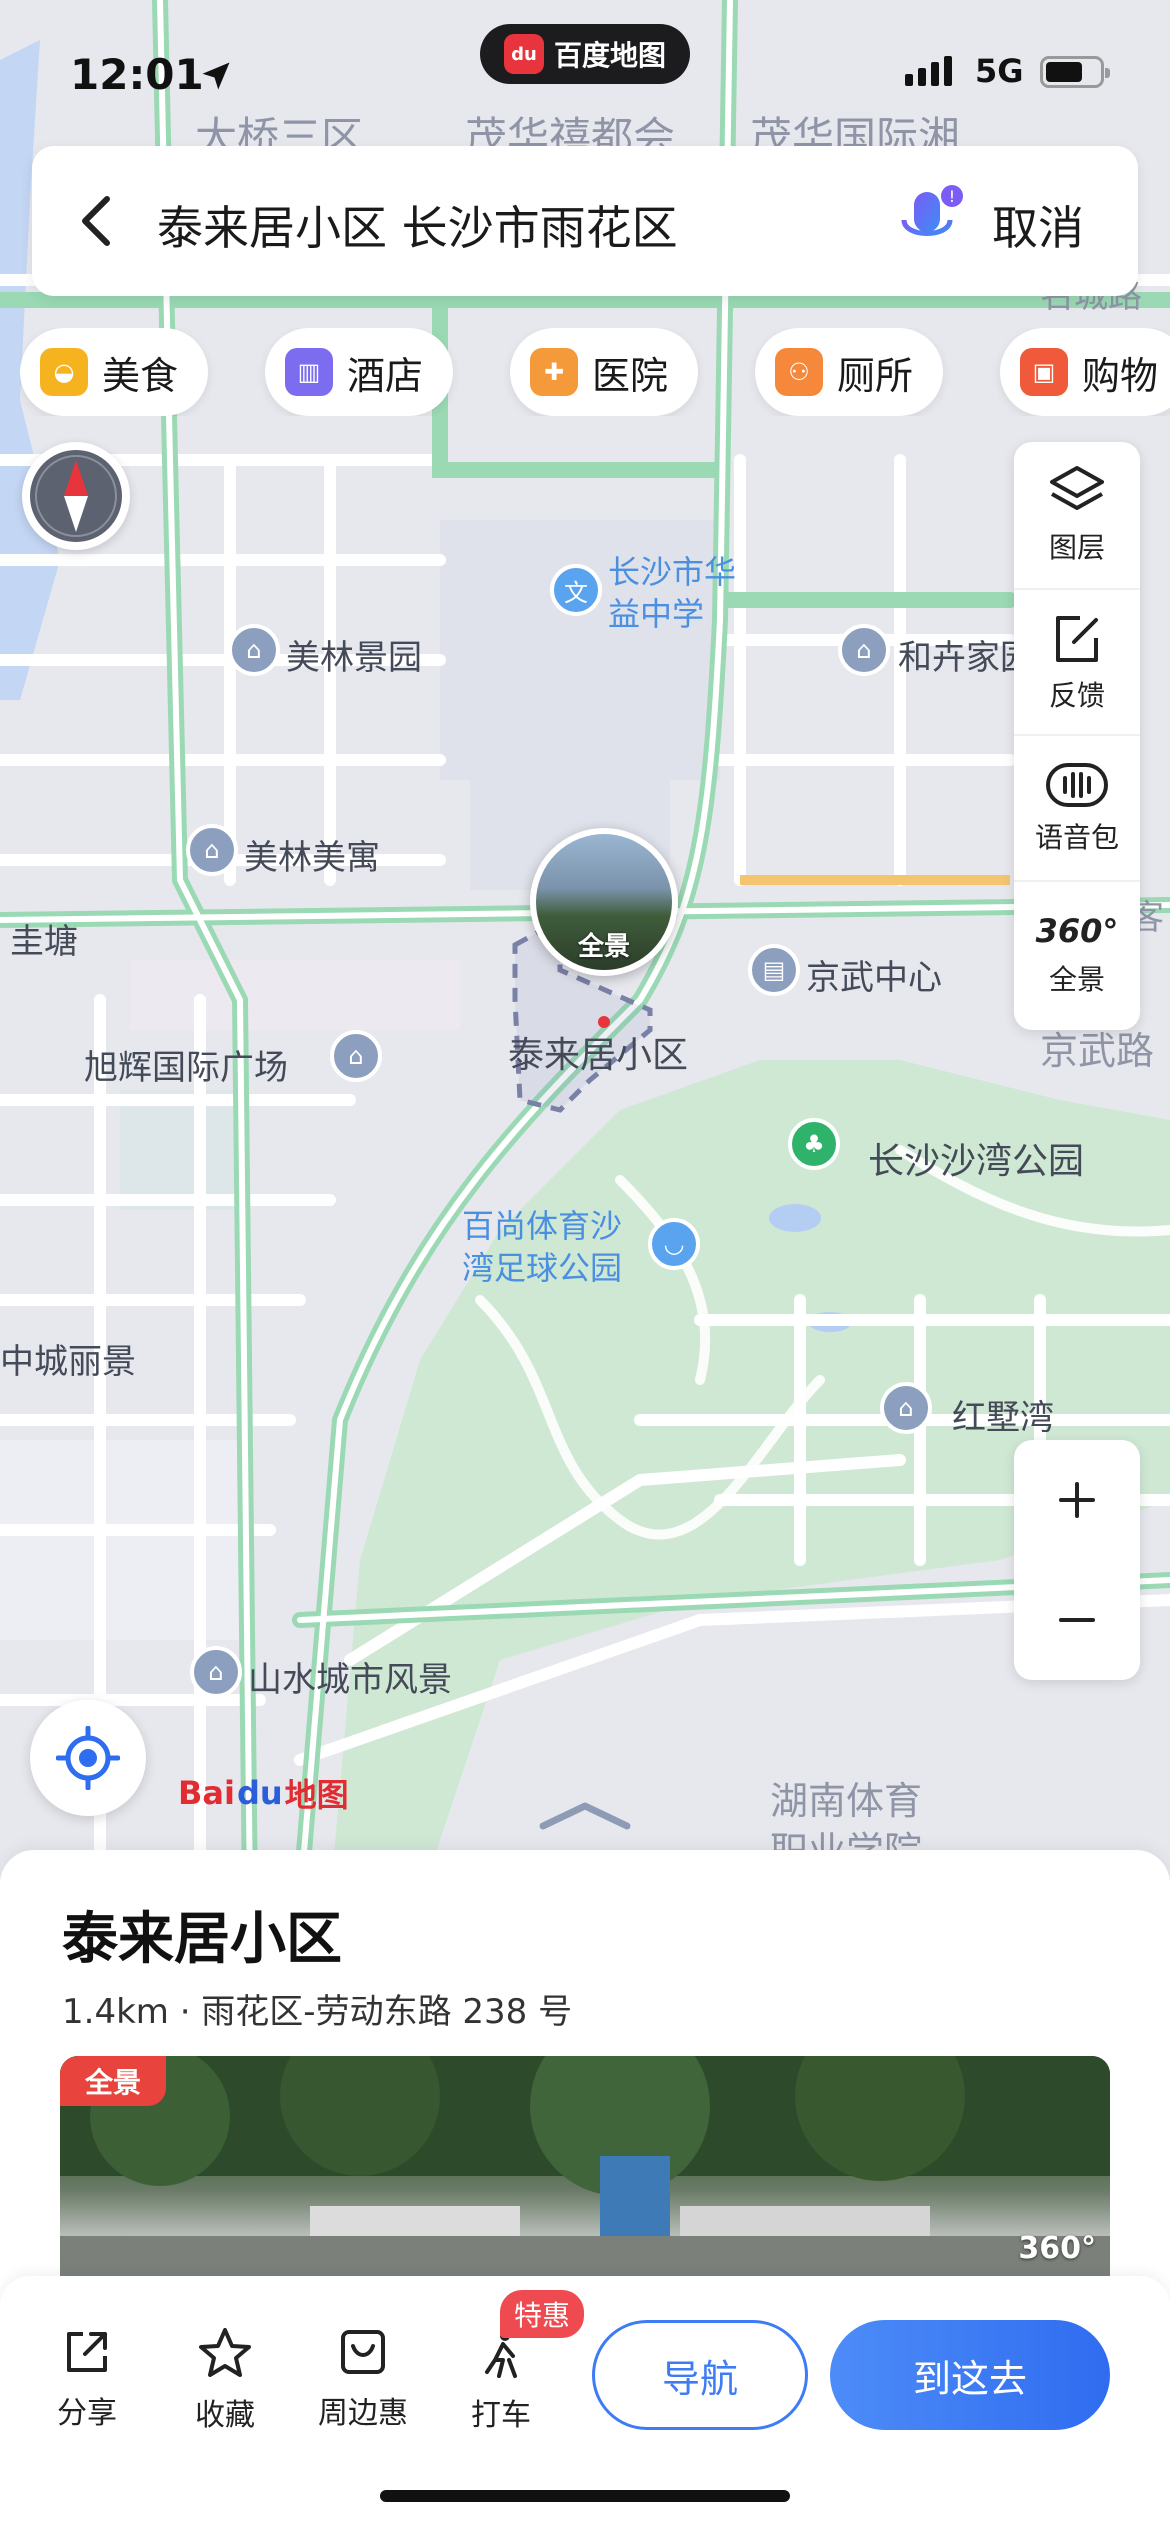  Describe the element at coordinates (1077, 515) in the screenshot. I see `layers-button: 图层` at that location.